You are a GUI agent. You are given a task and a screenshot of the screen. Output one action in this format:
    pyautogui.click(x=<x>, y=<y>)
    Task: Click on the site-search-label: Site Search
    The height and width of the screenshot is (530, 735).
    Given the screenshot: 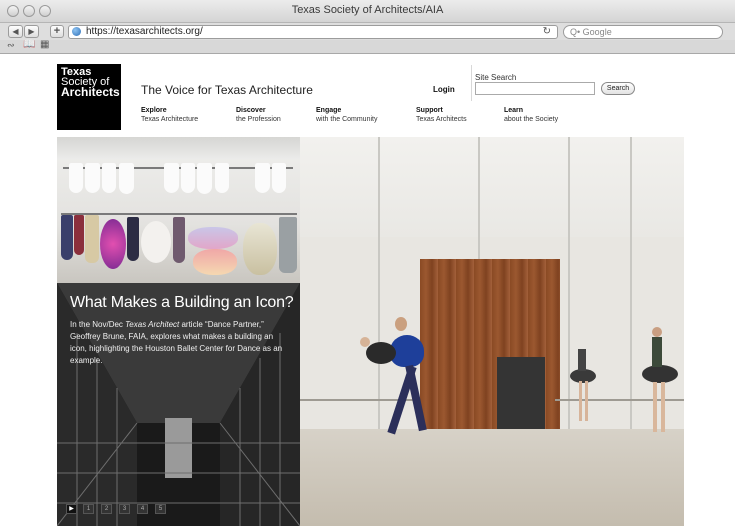 What is the action you would take?
    pyautogui.click(x=496, y=77)
    